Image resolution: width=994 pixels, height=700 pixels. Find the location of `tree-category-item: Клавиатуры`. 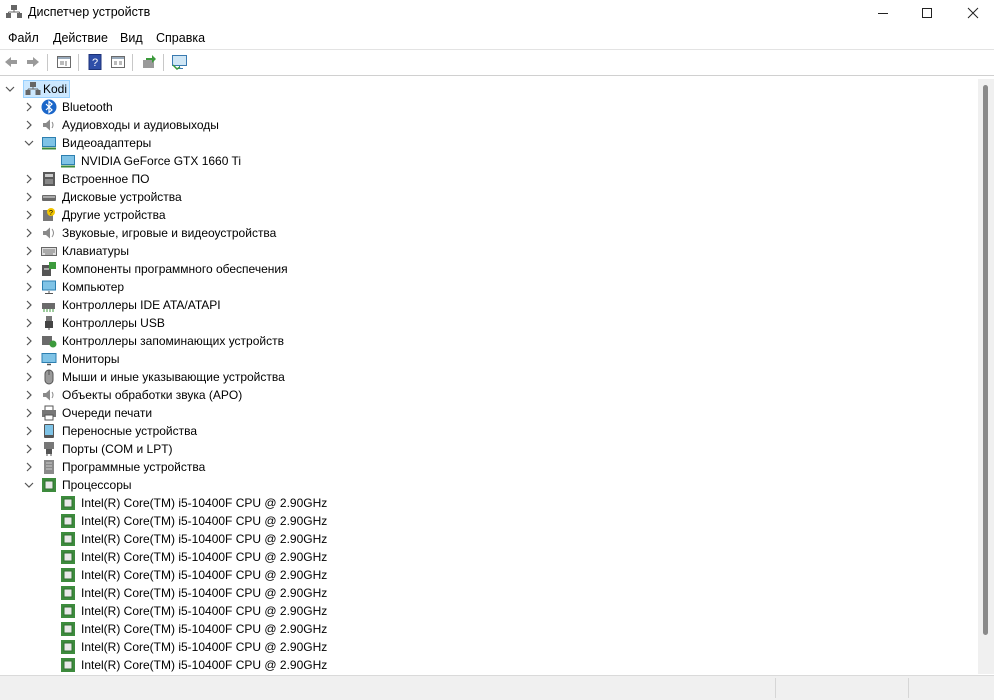

tree-category-item: Клавиатуры is located at coordinates (489, 251).